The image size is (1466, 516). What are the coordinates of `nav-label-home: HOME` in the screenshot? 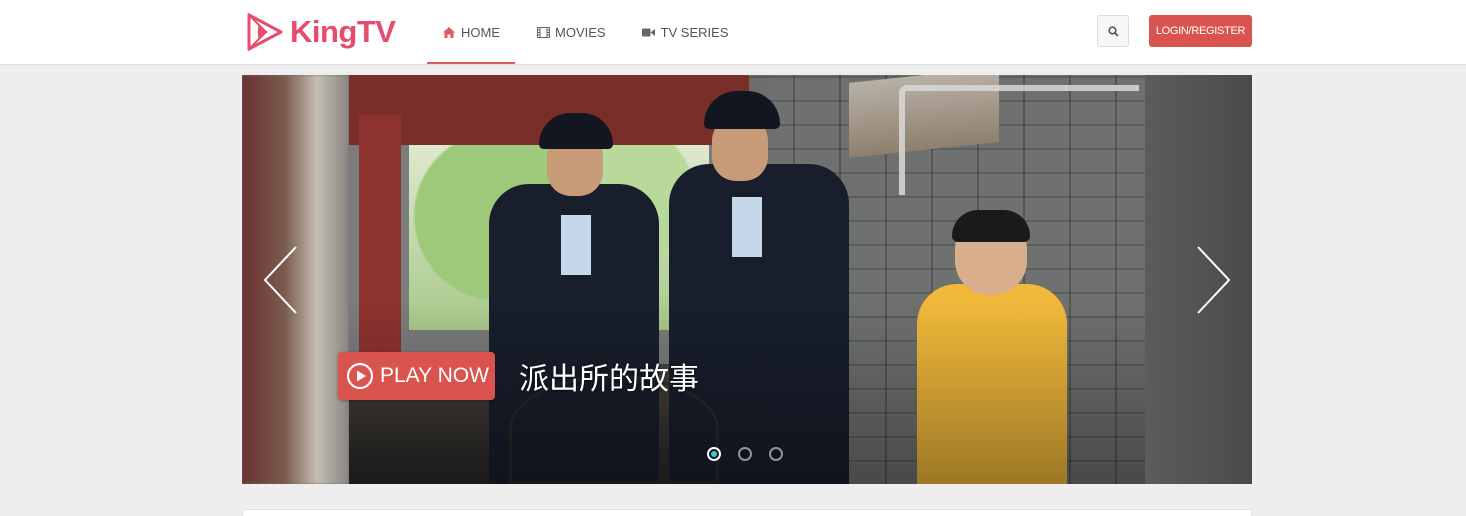 It's located at (480, 32).